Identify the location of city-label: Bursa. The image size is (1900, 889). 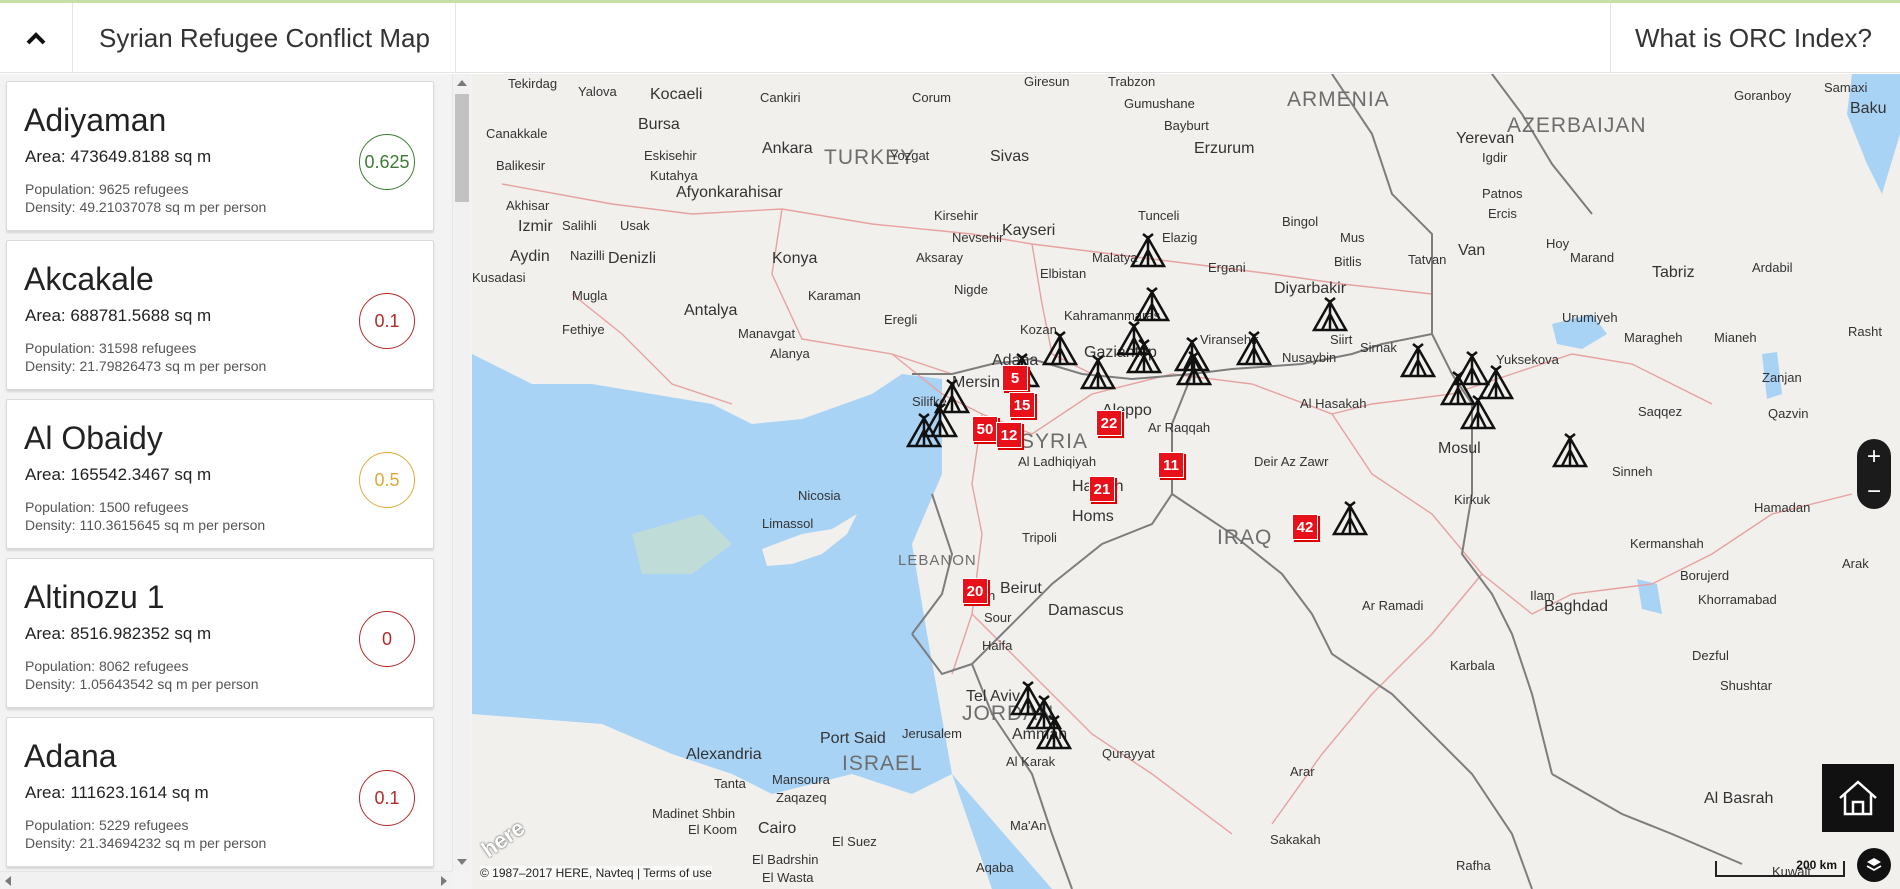
(659, 124).